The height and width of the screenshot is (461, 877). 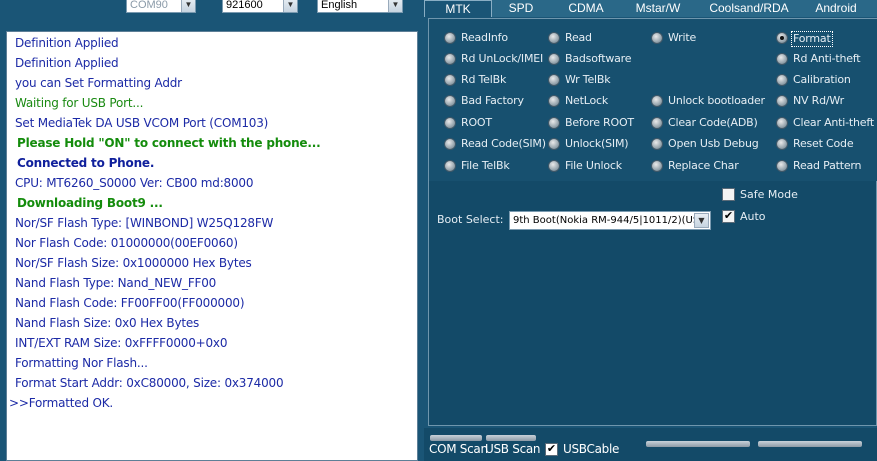 What do you see at coordinates (597, 143) in the screenshot?
I see `option-label: Unlock(SIM)` at bounding box center [597, 143].